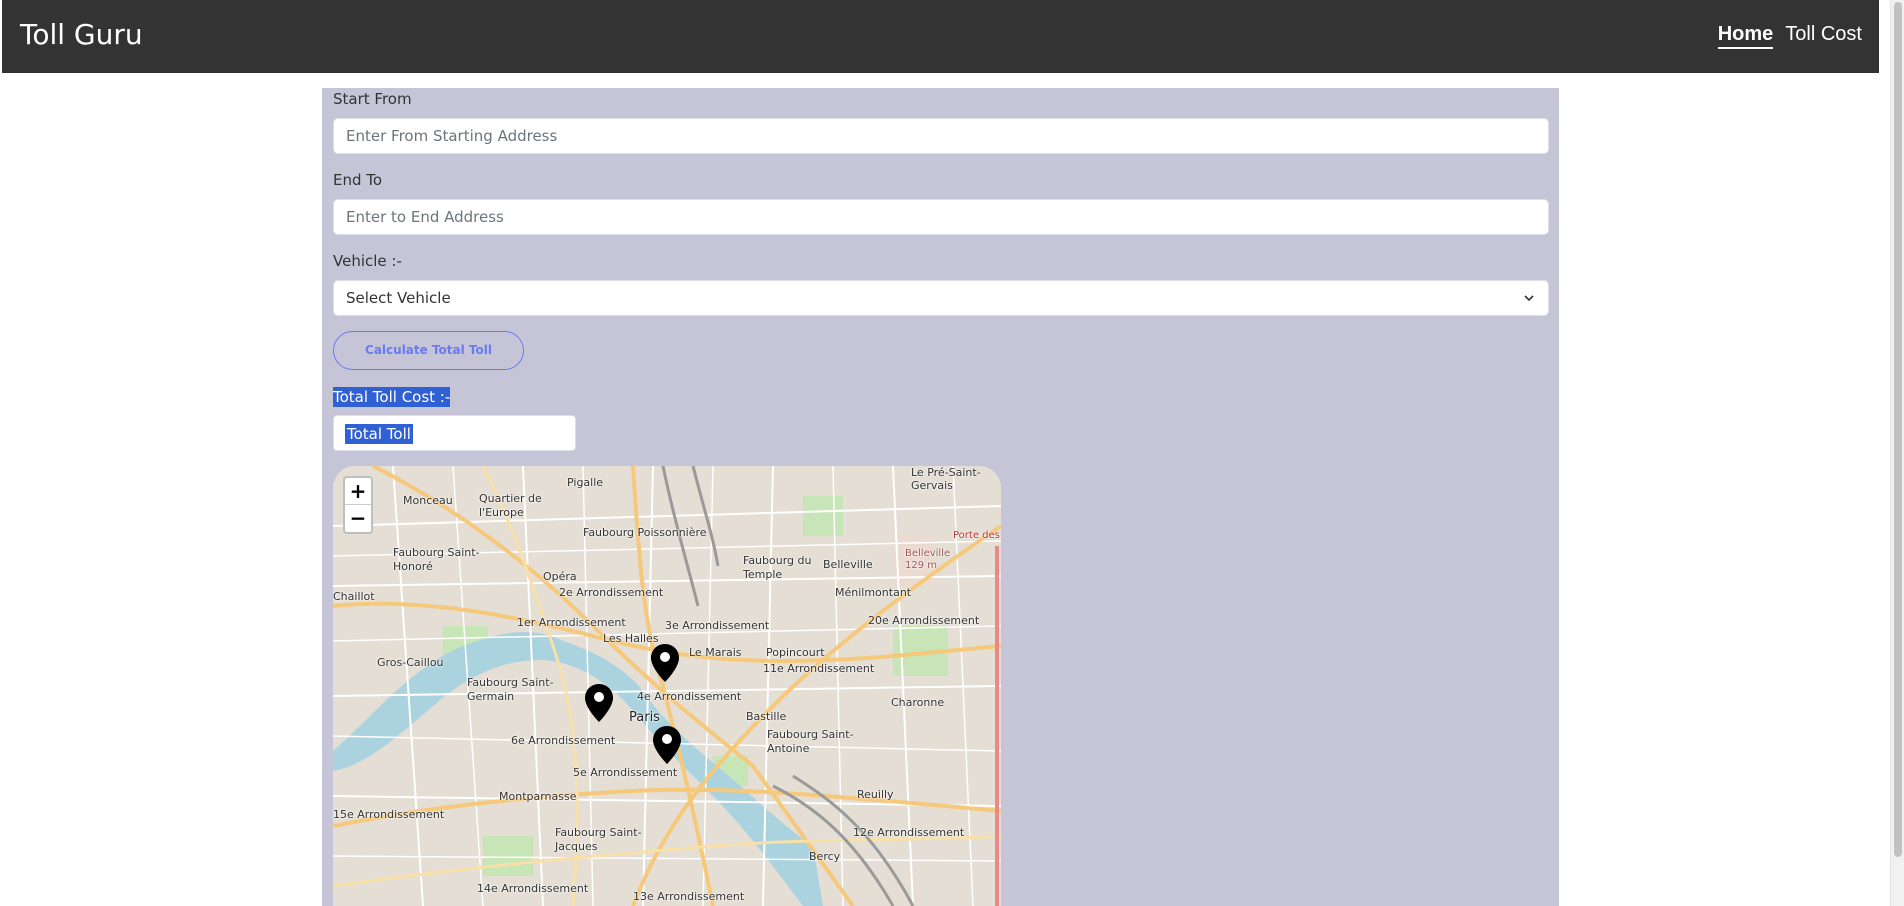 The height and width of the screenshot is (906, 1904). What do you see at coordinates (563, 740) in the screenshot?
I see `map-label: 6e Arrondissement` at bounding box center [563, 740].